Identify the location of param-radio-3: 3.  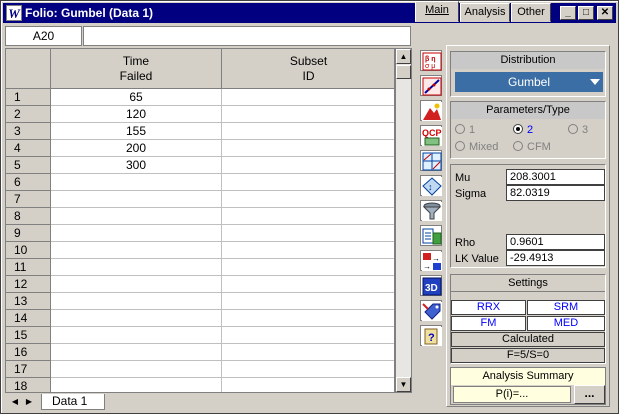
(578, 130).